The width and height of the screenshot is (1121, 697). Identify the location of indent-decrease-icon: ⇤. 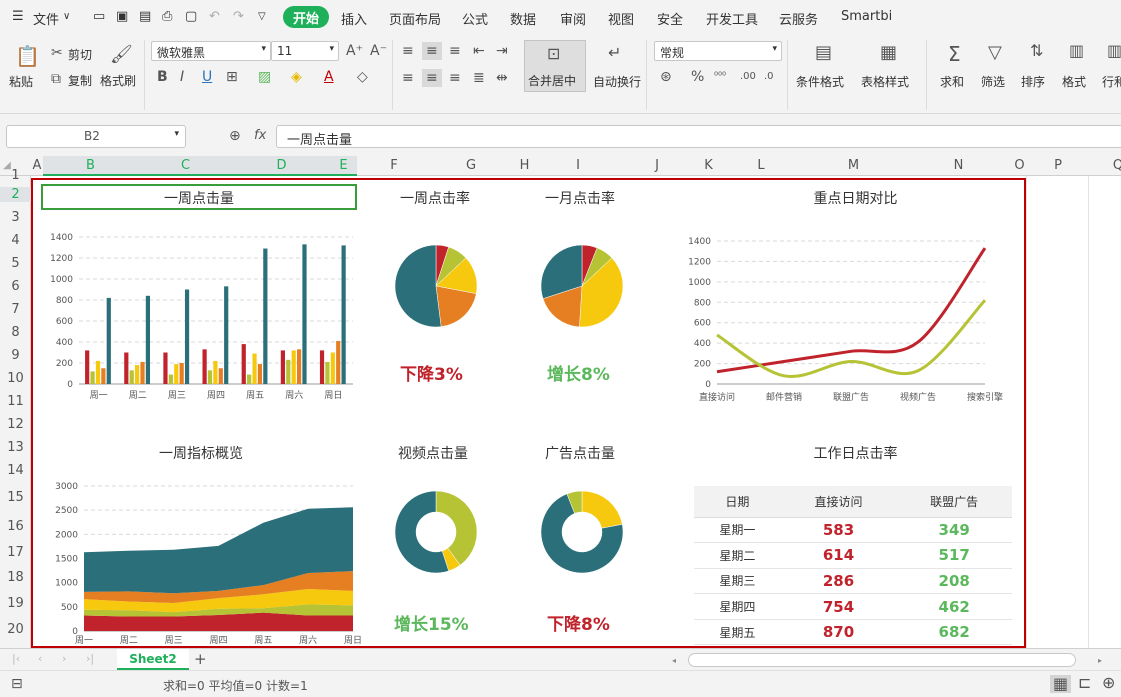
(479, 51).